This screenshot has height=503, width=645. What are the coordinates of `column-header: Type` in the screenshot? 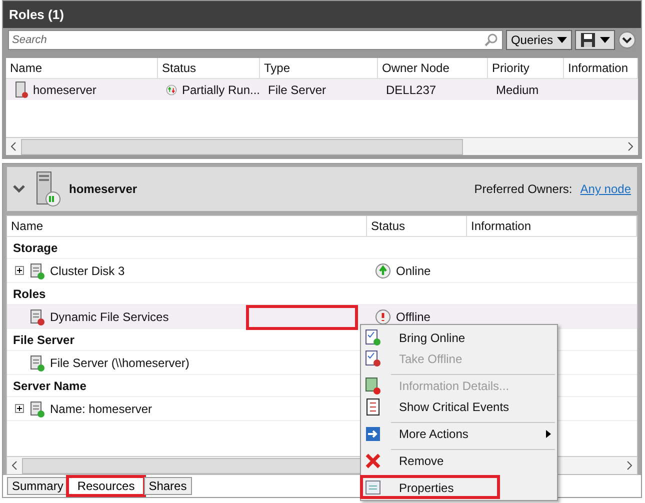 It's located at (319, 68).